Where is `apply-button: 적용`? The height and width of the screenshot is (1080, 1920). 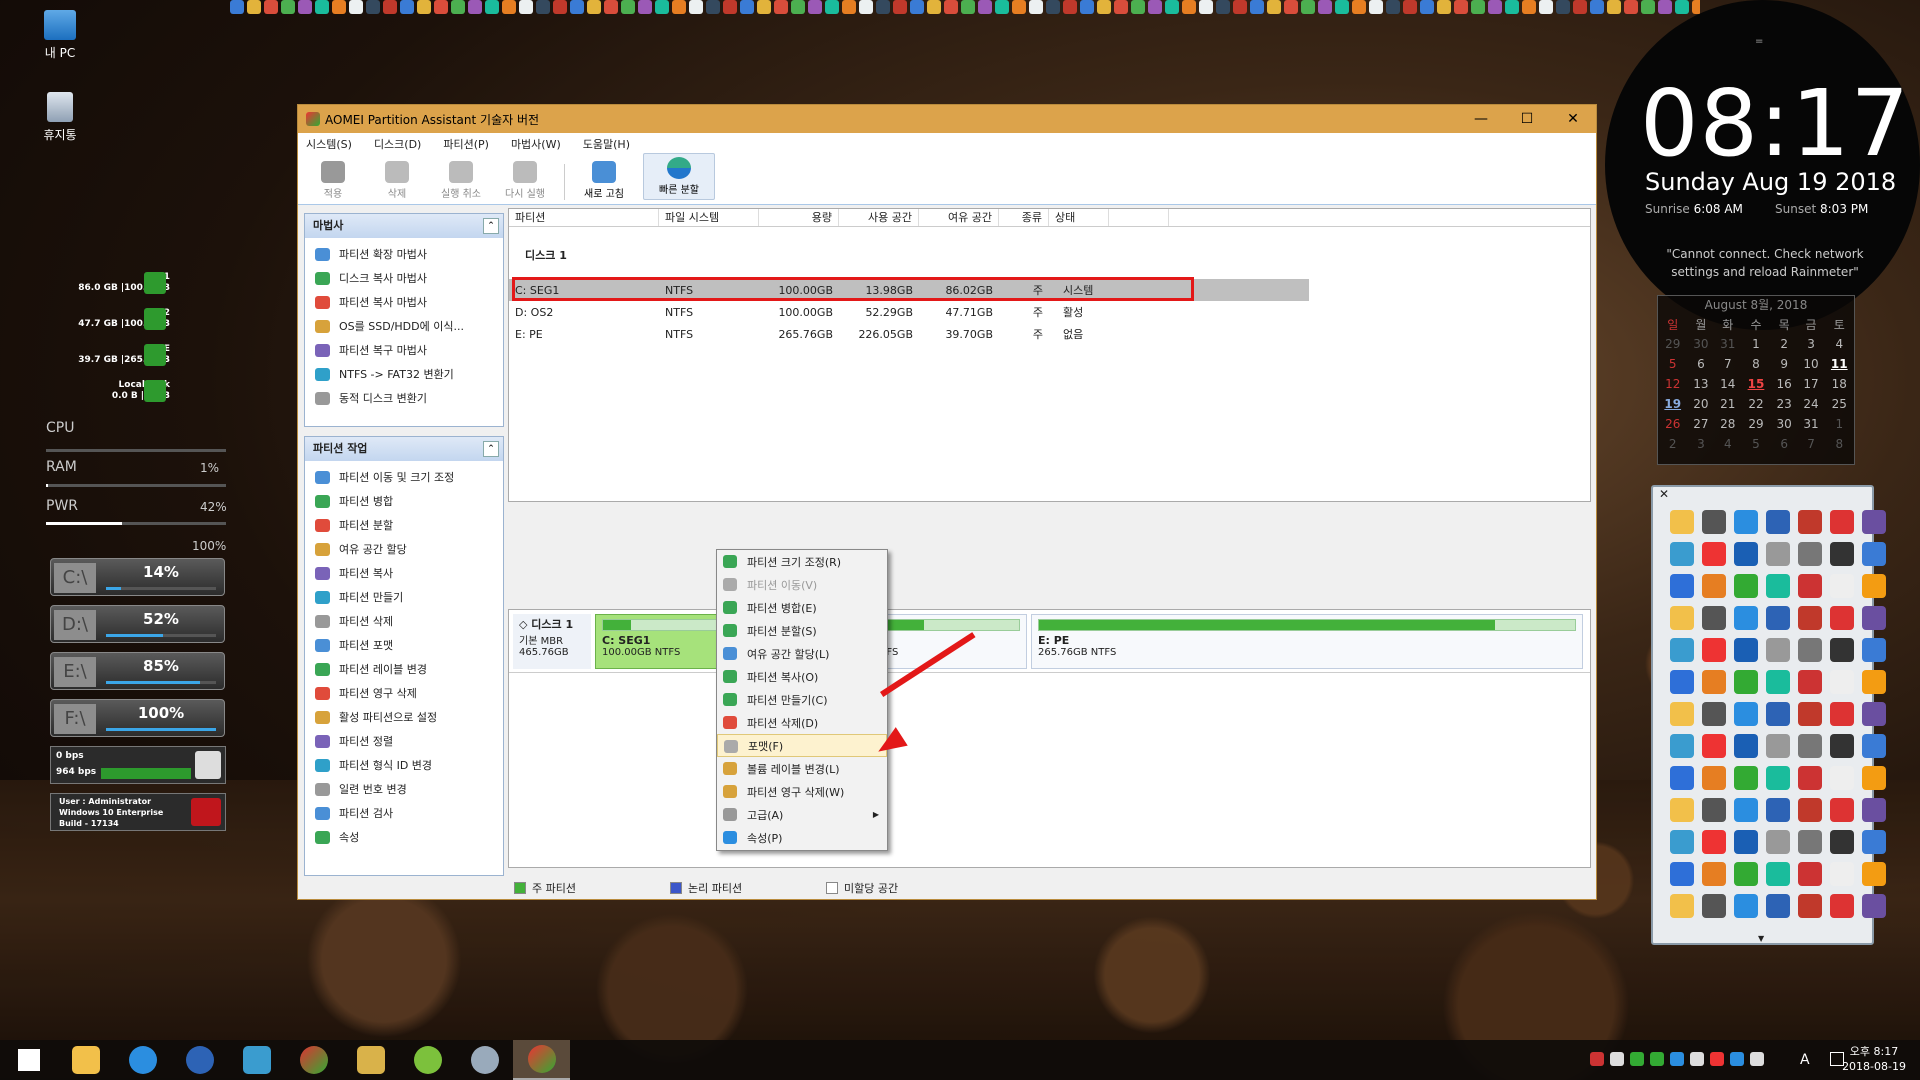
apply-button: 적용 is located at coordinates (333, 180).